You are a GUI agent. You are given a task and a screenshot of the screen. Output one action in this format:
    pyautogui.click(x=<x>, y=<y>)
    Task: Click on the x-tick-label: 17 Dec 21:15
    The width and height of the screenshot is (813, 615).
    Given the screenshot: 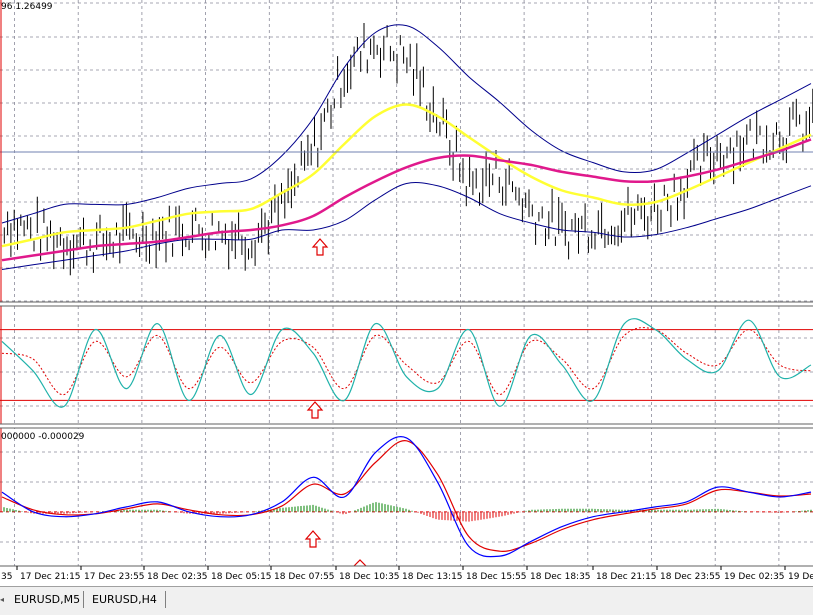 What is the action you would take?
    pyautogui.click(x=50, y=577)
    